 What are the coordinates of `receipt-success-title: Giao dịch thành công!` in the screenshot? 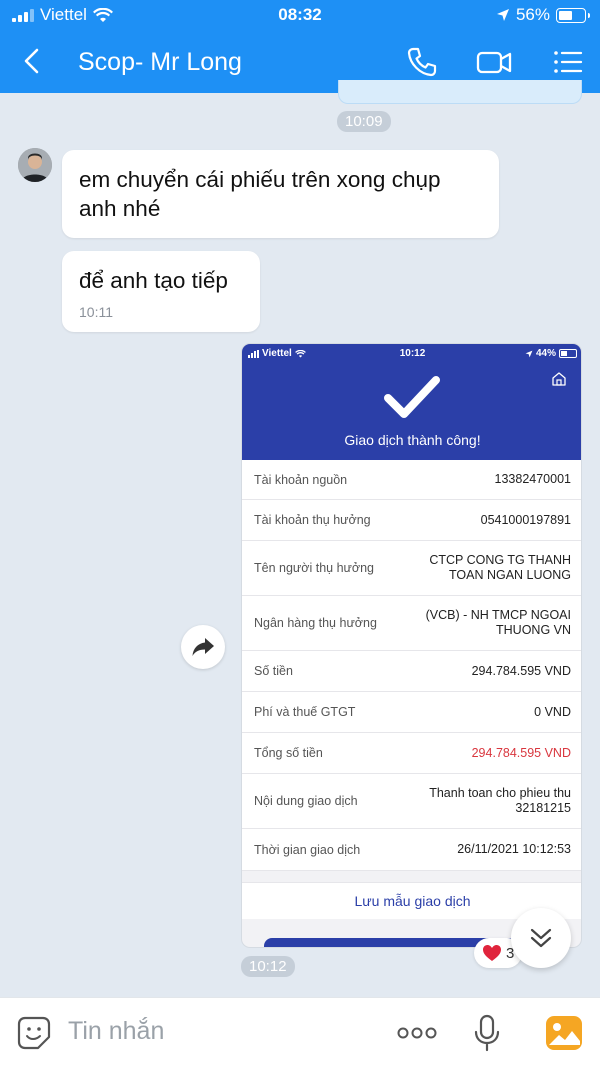 It's located at (412, 440).